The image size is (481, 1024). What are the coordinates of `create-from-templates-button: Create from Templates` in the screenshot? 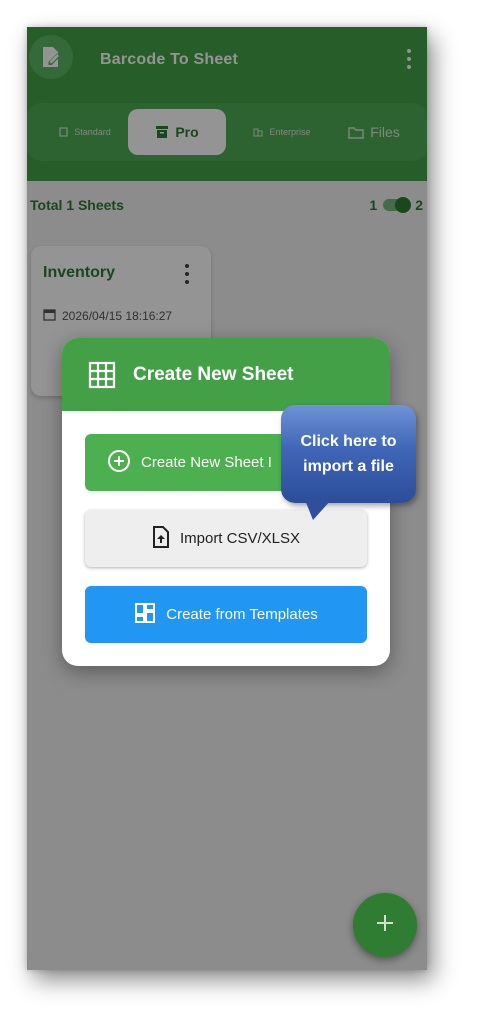 It's located at (226, 614).